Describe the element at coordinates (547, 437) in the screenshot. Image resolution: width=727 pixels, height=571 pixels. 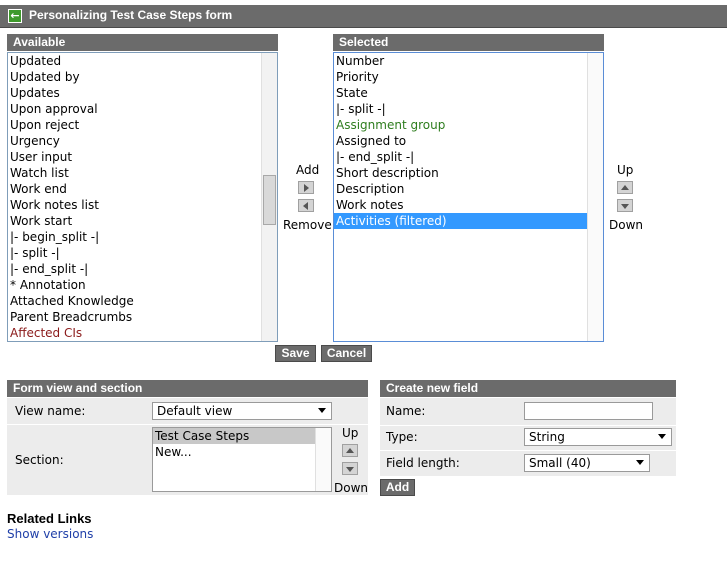
I see `type-value: String` at that location.